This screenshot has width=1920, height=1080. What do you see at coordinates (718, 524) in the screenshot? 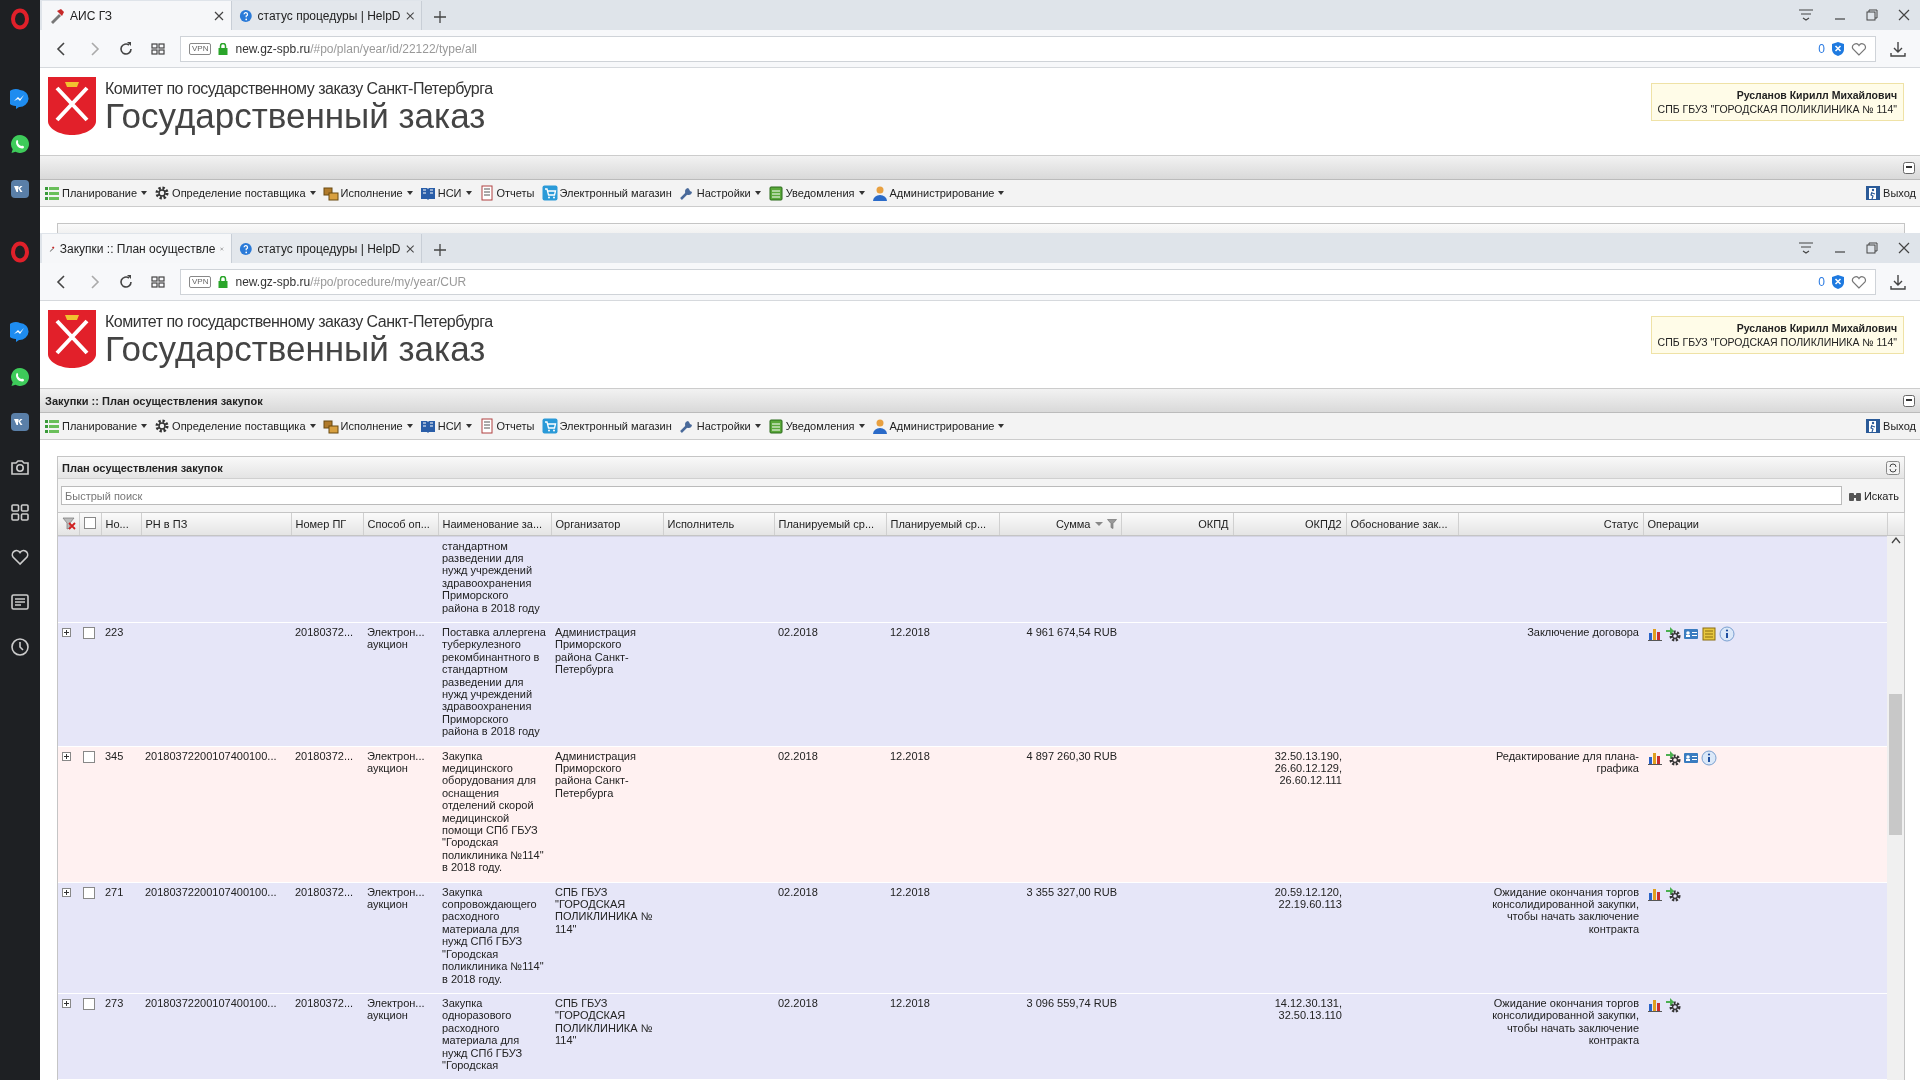
I see `column-header: Исполнитель` at bounding box center [718, 524].